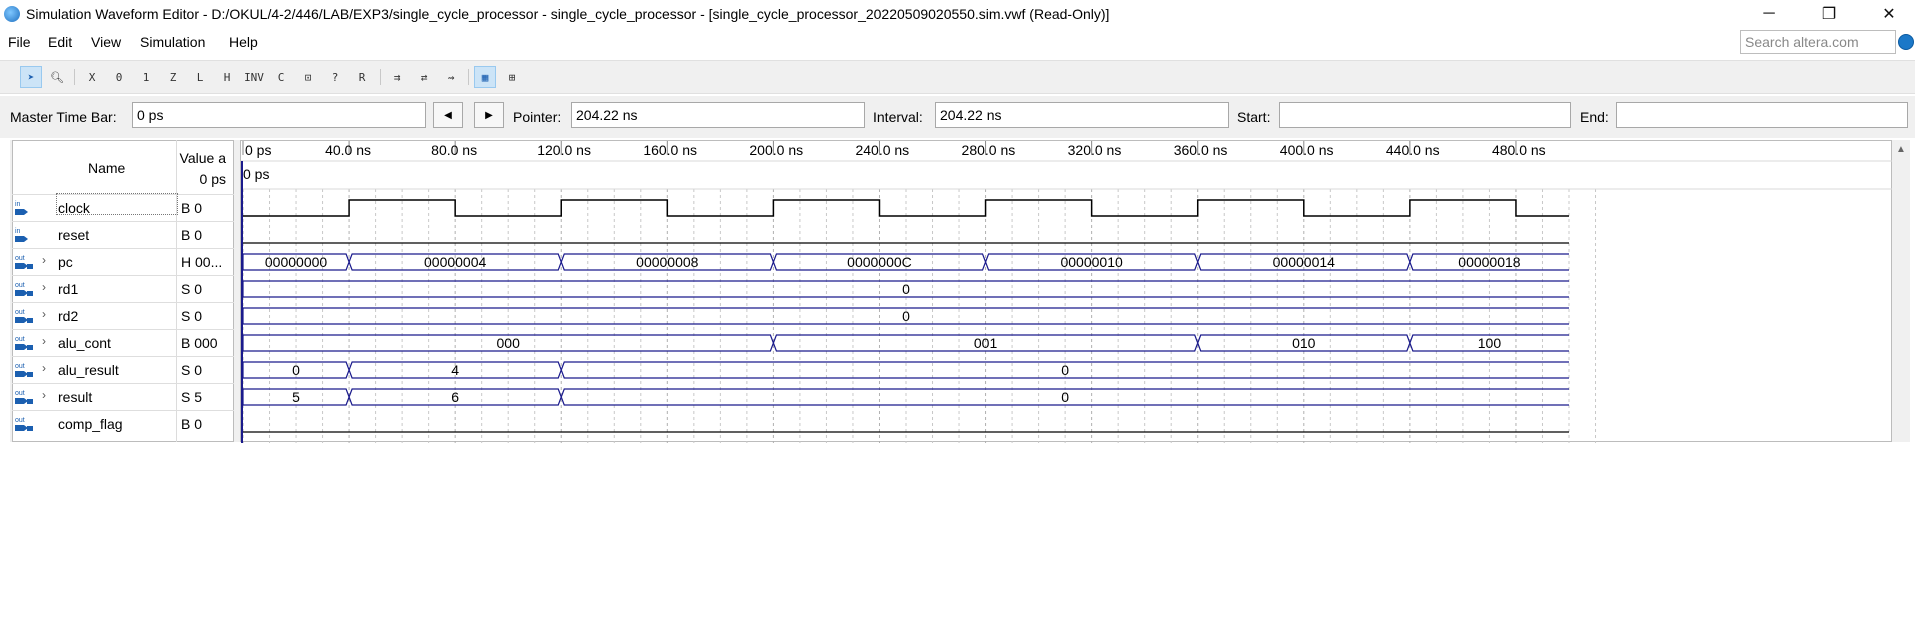 The width and height of the screenshot is (1915, 618). What do you see at coordinates (202, 158) in the screenshot?
I see `value-column-header-line1: Value a` at bounding box center [202, 158].